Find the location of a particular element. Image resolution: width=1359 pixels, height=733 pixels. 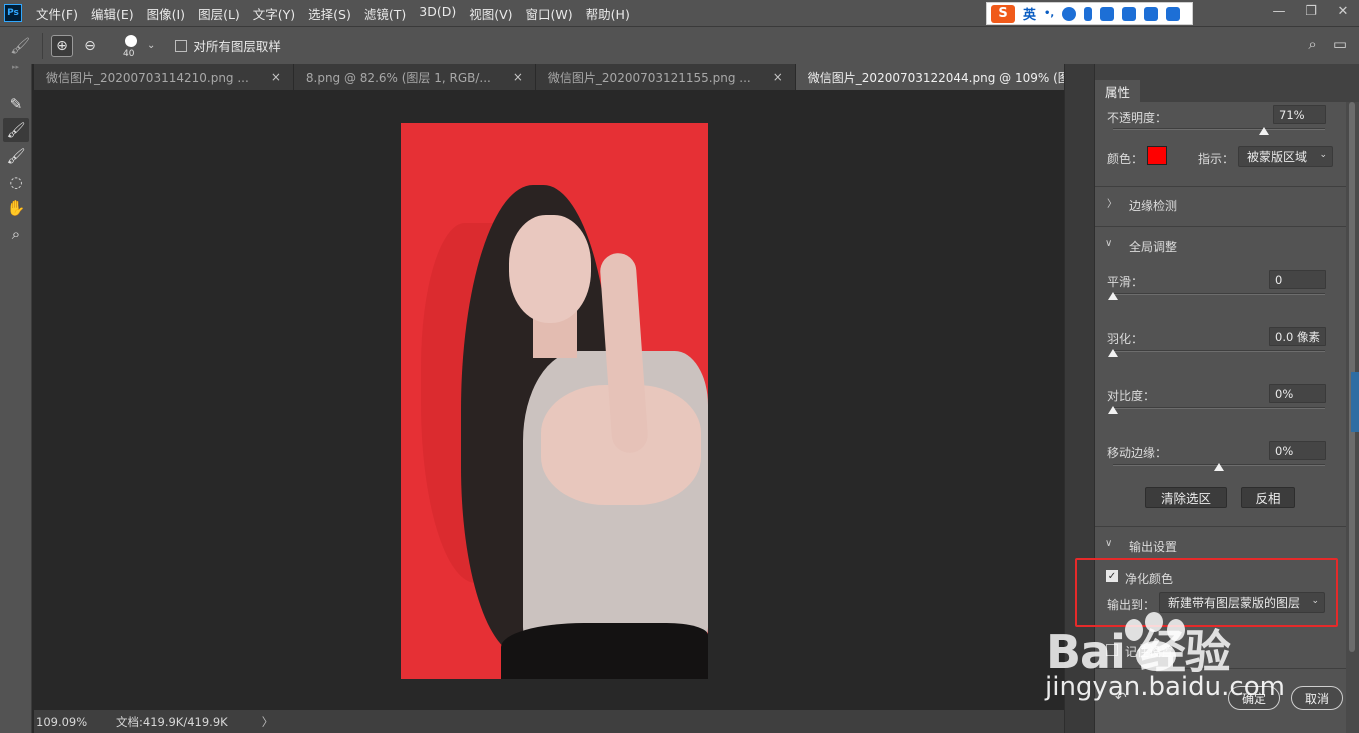

brush-size-picker: 40 is located at coordinates (133, 46).